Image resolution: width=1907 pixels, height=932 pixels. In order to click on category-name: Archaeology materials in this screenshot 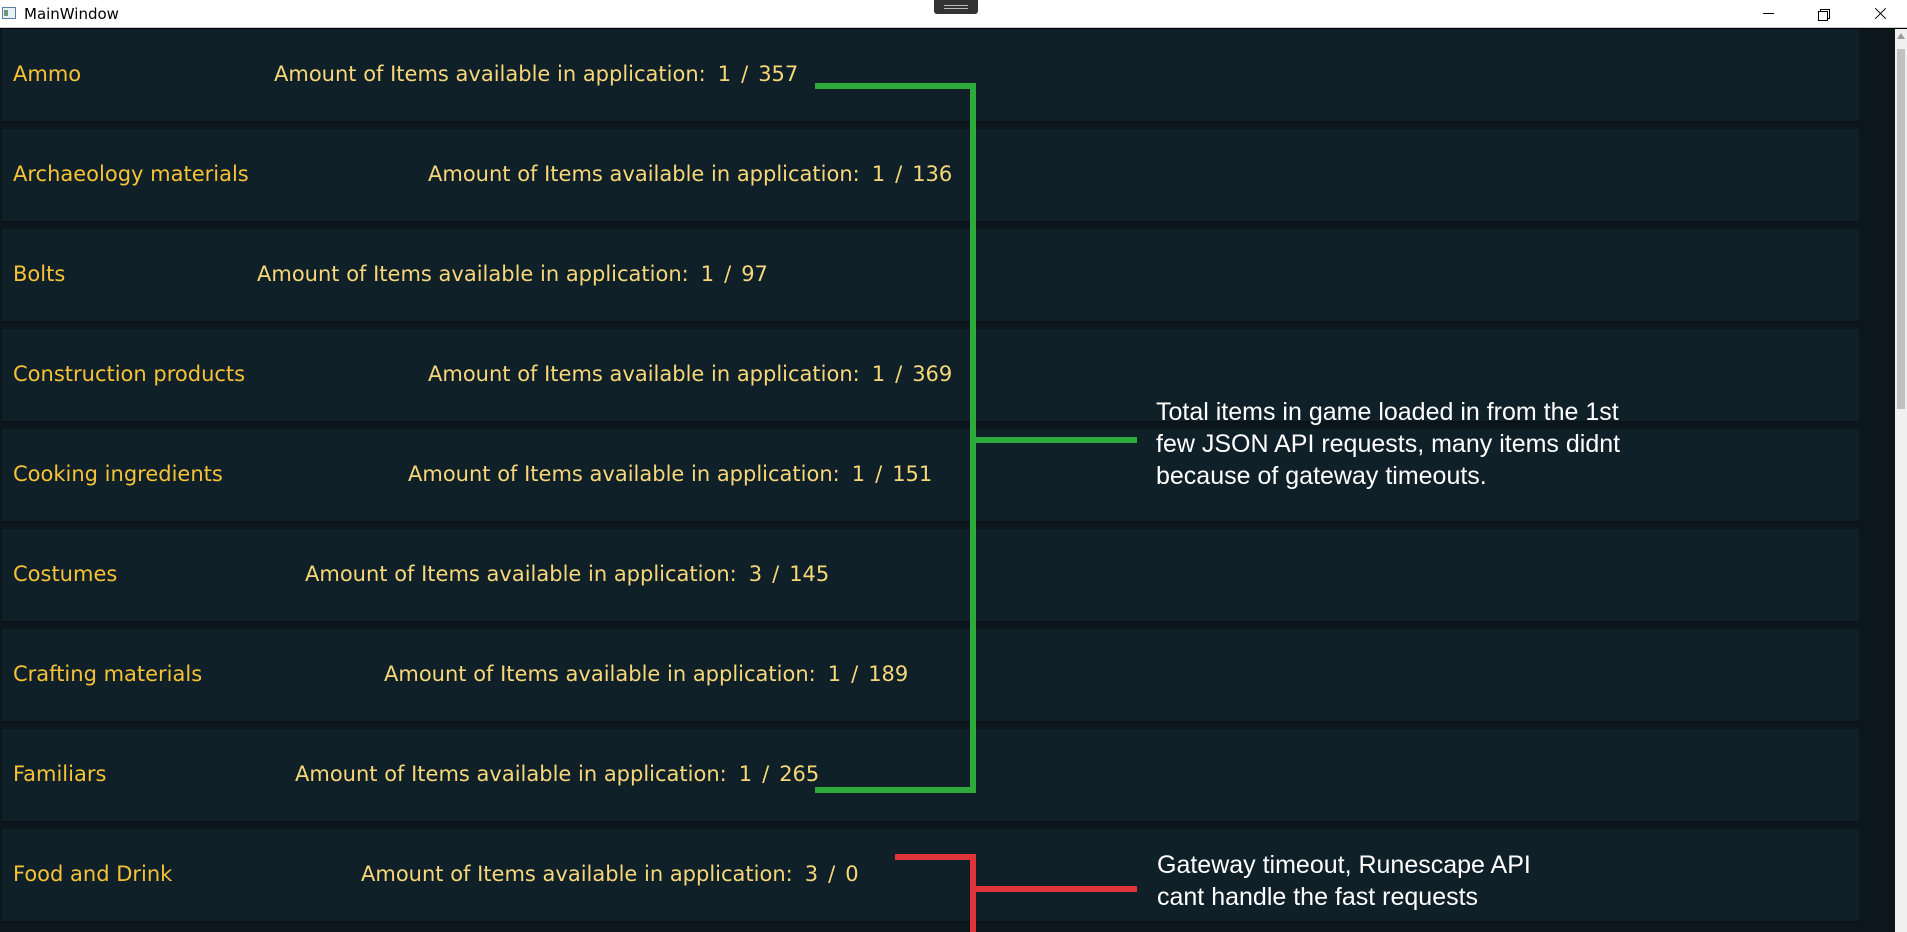, I will do `click(131, 174)`.